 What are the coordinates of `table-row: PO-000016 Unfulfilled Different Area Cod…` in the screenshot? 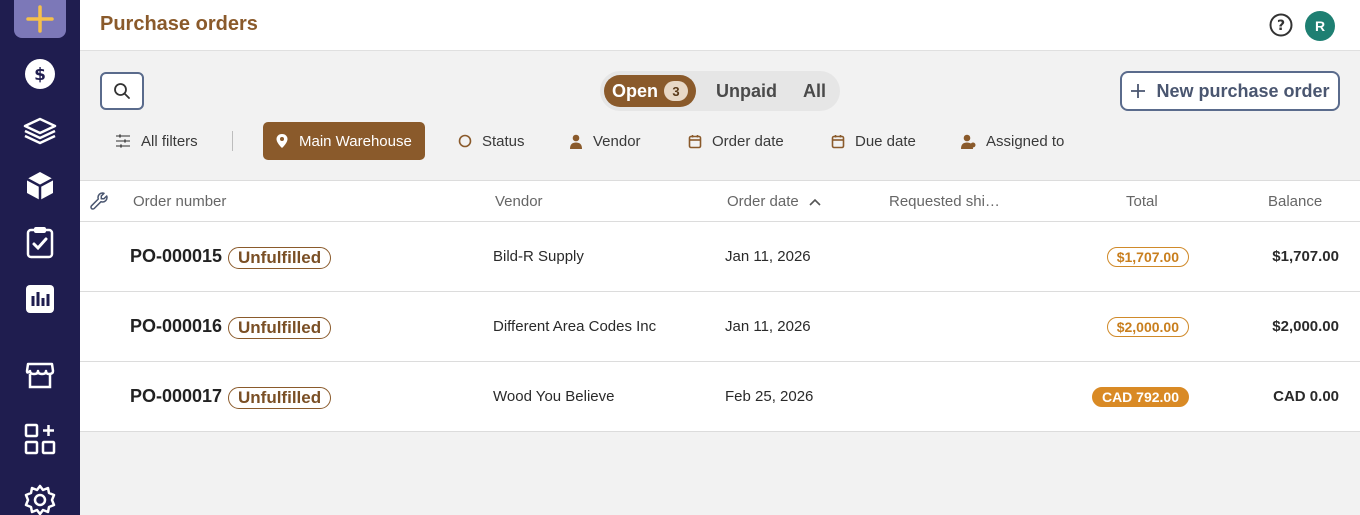 It's located at (720, 327).